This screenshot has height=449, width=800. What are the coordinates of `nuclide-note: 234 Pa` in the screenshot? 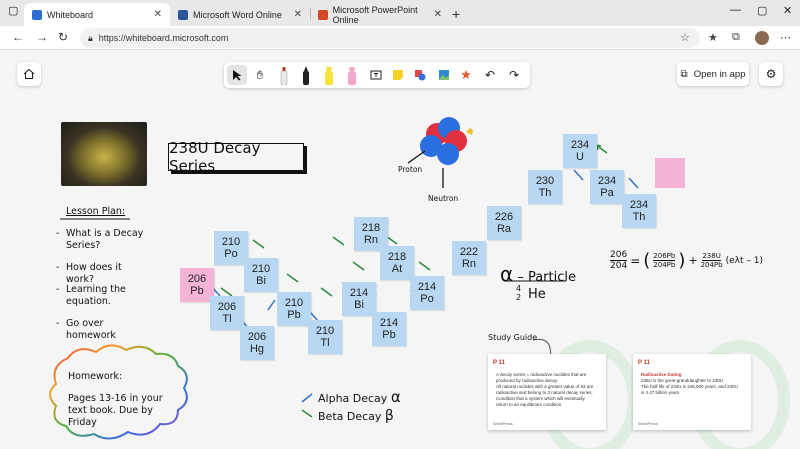 It's located at (607, 187).